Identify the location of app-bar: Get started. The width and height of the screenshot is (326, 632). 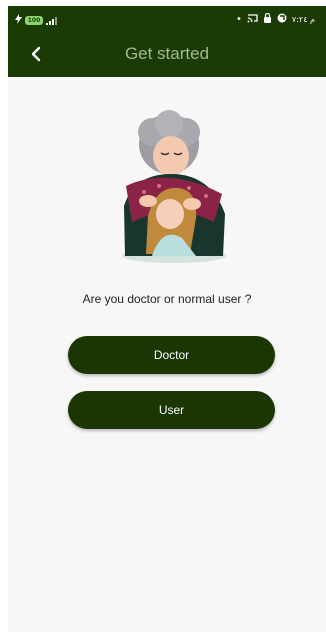
(167, 55).